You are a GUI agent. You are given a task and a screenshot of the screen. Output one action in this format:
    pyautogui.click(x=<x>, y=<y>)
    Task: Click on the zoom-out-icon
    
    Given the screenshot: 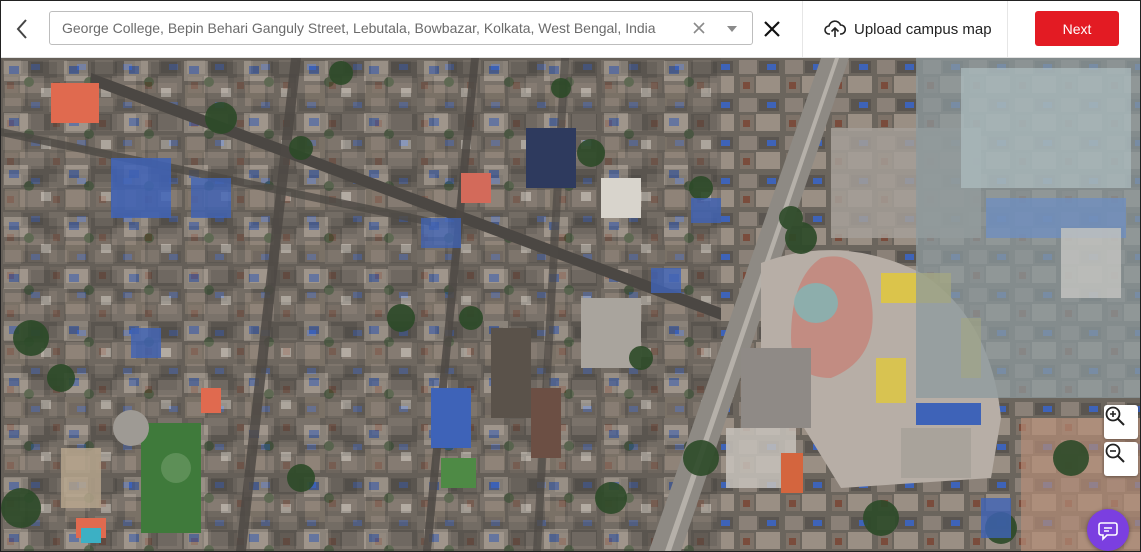 What is the action you would take?
    pyautogui.click(x=1115, y=453)
    